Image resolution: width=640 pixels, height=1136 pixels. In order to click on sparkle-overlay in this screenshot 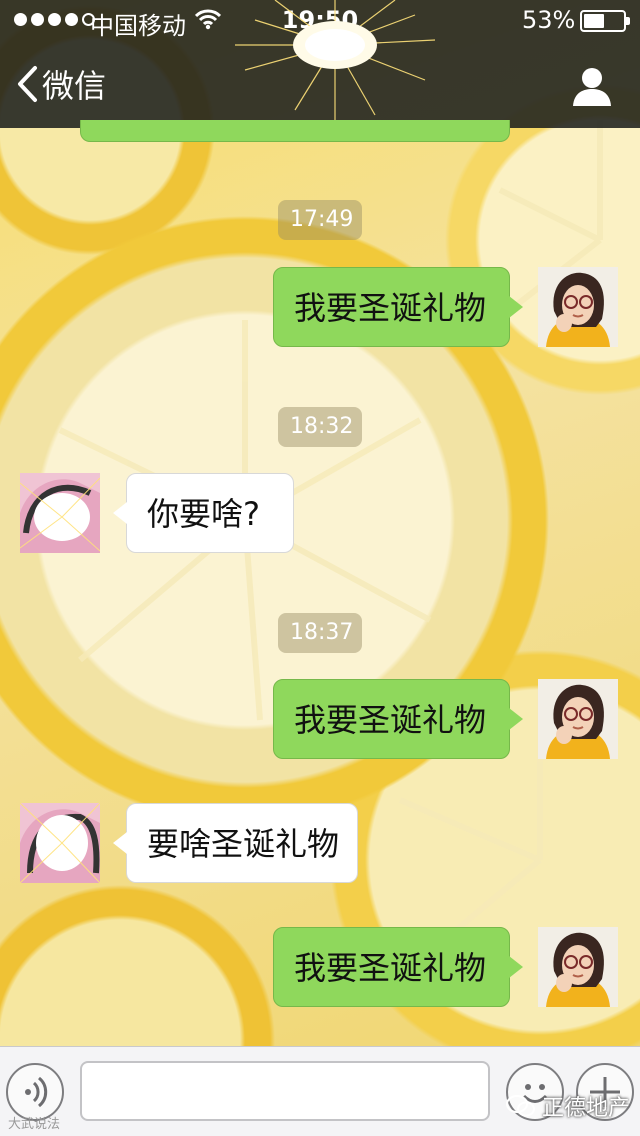, I will do `click(335, 60)`.